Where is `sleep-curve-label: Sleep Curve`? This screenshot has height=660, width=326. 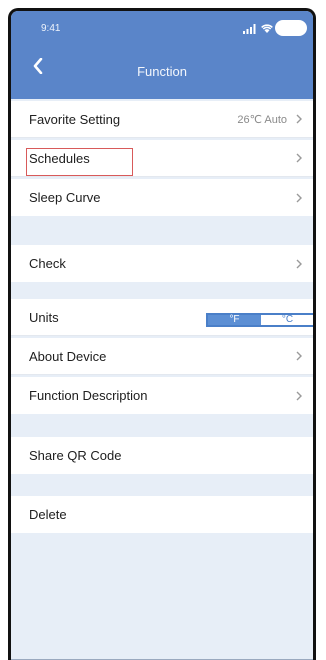 sleep-curve-label: Sleep Curve is located at coordinates (65, 197).